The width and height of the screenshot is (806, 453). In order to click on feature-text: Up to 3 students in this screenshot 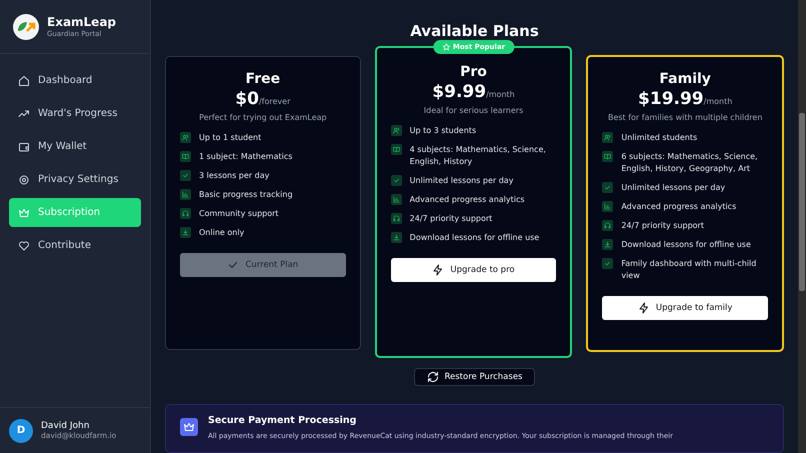, I will do `click(443, 131)`.